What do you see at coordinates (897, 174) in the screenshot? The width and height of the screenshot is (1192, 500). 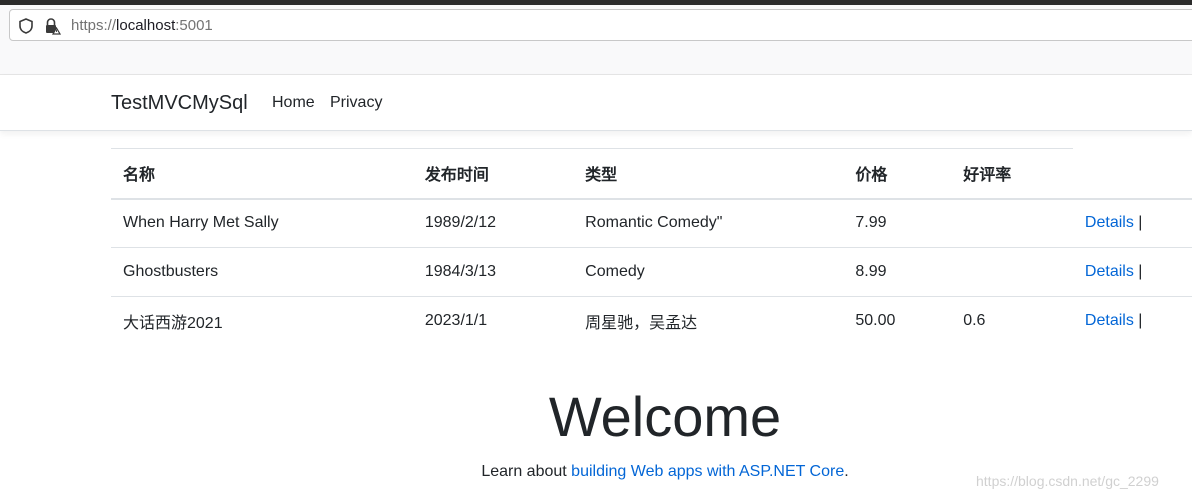 I see `header-price: 价格` at bounding box center [897, 174].